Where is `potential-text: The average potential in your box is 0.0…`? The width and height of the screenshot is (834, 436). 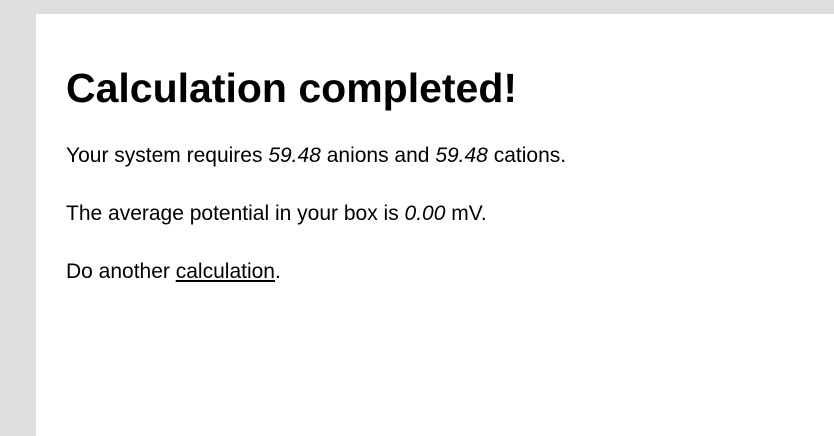 potential-text: The average potential in your box is 0.0… is located at coordinates (276, 214).